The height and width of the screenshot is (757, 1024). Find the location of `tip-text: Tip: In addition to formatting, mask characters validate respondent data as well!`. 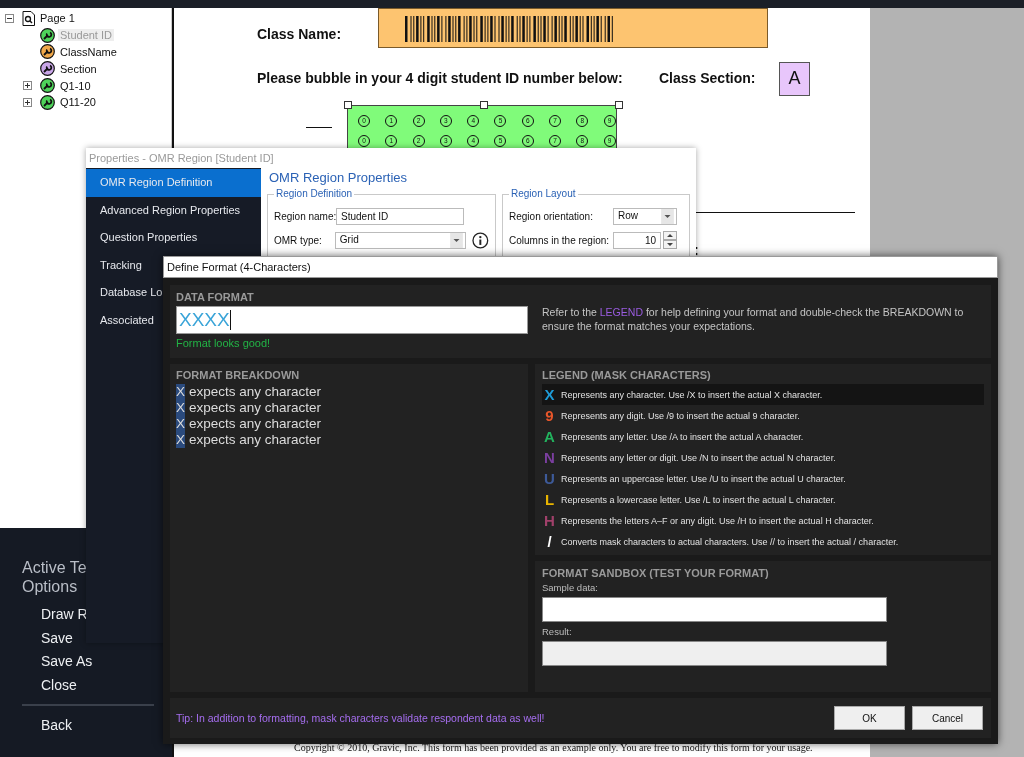

tip-text: Tip: In addition to formatting, mask characters validate respondent data as well! is located at coordinates (360, 718).